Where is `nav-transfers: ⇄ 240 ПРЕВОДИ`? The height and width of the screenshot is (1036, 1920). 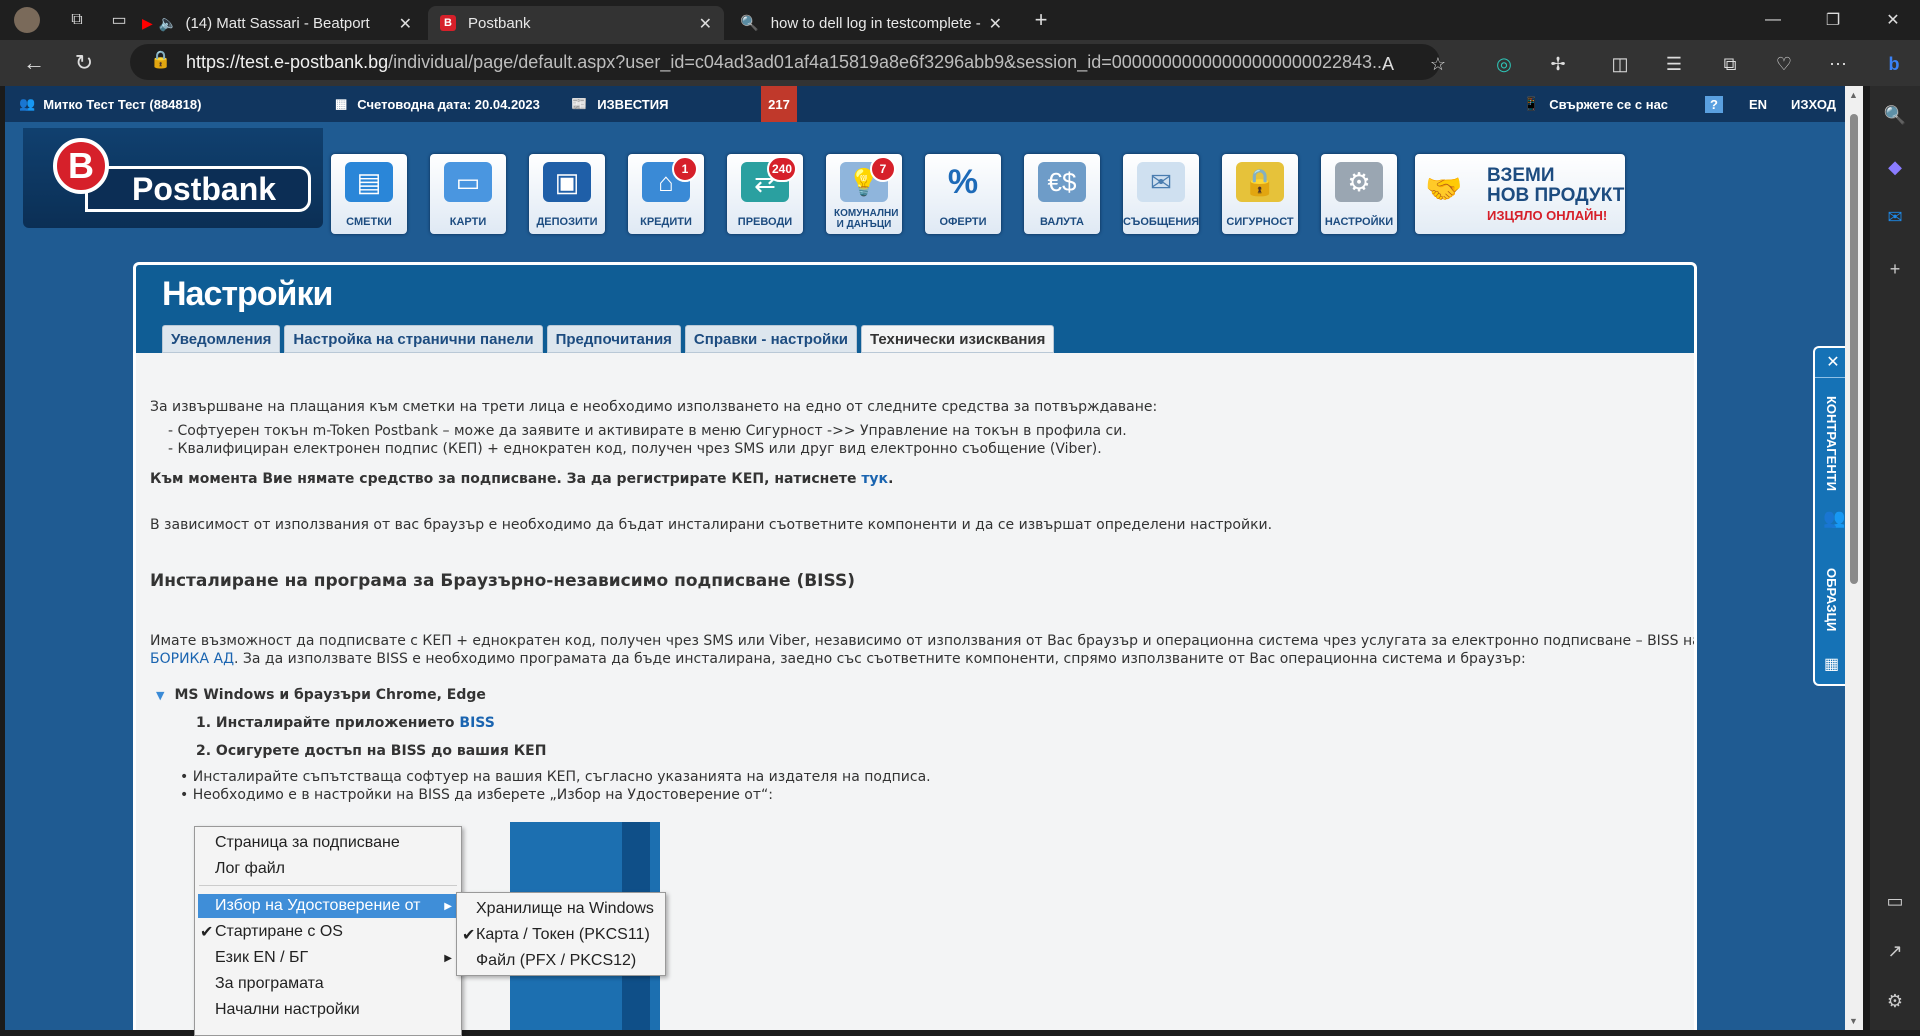 nav-transfers: ⇄ 240 ПРЕВОДИ is located at coordinates (765, 194).